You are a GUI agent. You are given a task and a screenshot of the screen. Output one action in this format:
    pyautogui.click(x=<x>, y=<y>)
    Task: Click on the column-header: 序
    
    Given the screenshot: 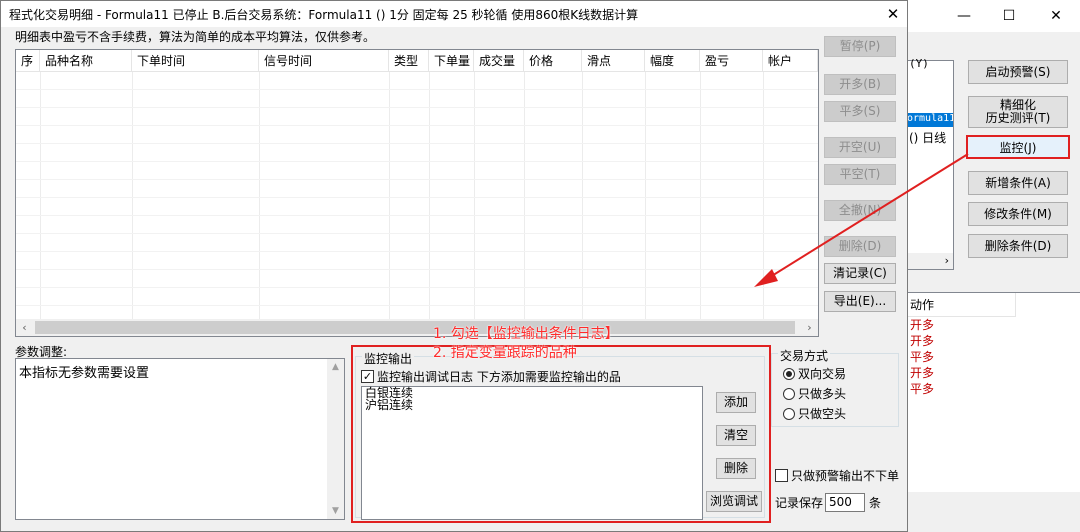 What is the action you would take?
    pyautogui.click(x=28, y=61)
    